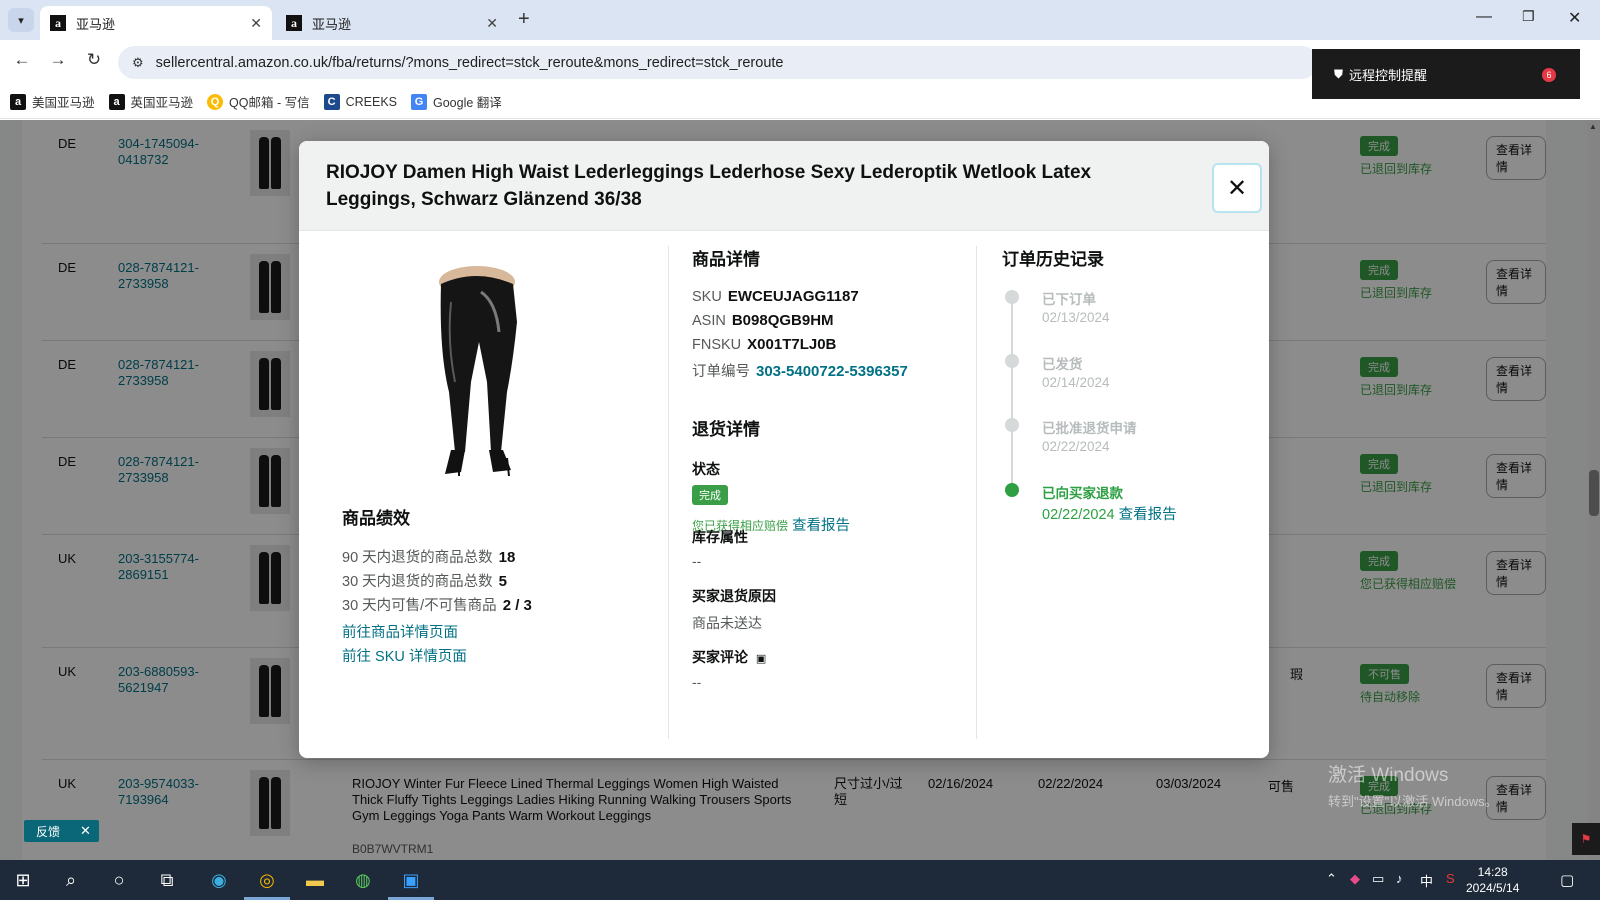  I want to click on product-details-heading: 商品详情, so click(726, 259).